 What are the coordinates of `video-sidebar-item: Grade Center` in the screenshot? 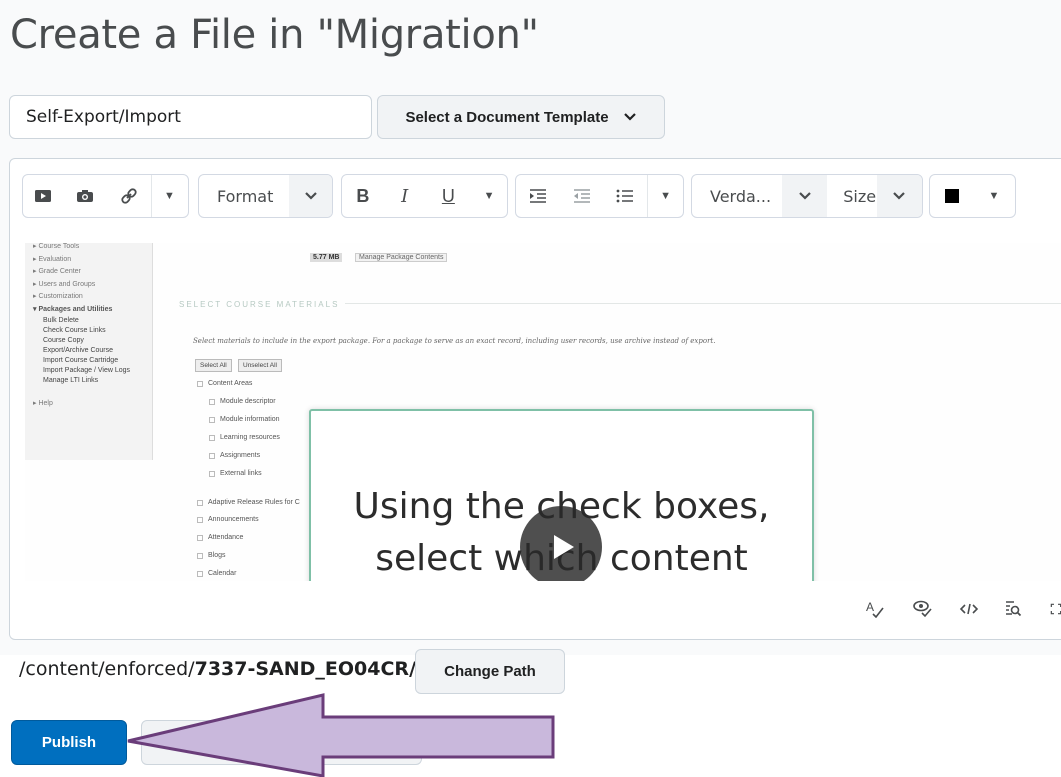 It's located at (59, 271).